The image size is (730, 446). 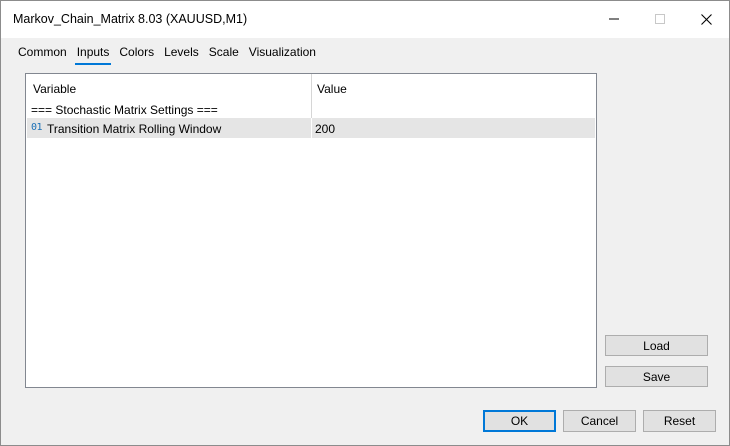 I want to click on tab-visualization: Visualization, so click(x=282, y=54).